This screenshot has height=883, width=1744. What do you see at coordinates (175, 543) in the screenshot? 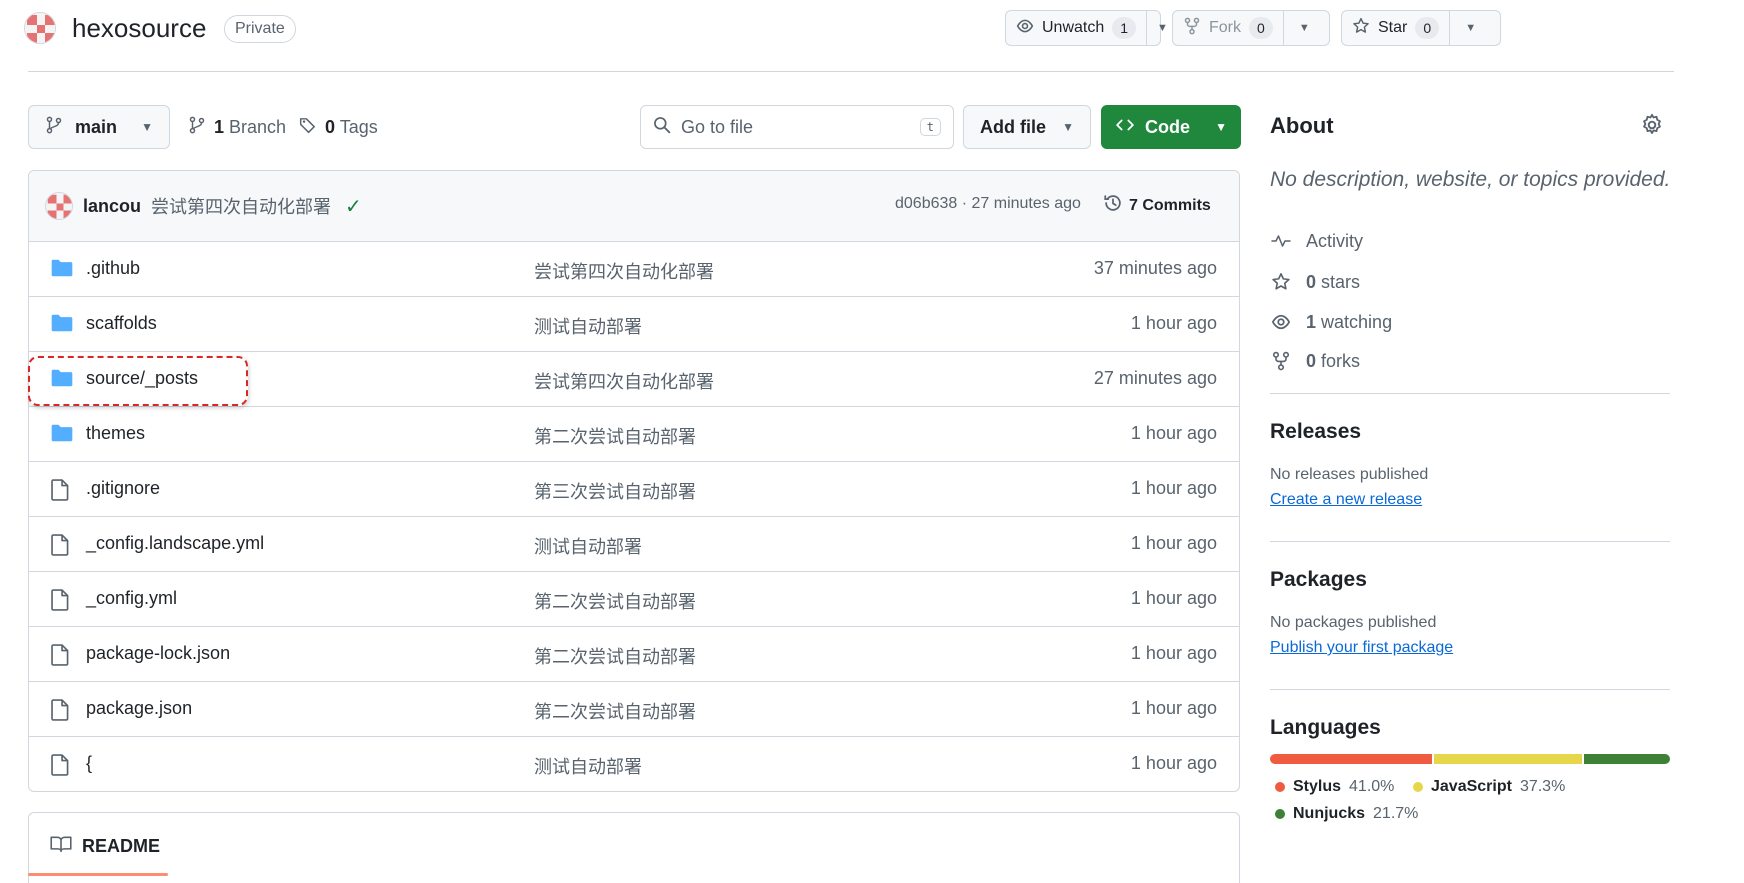
I see `file-name: _config.landscape.yml` at bounding box center [175, 543].